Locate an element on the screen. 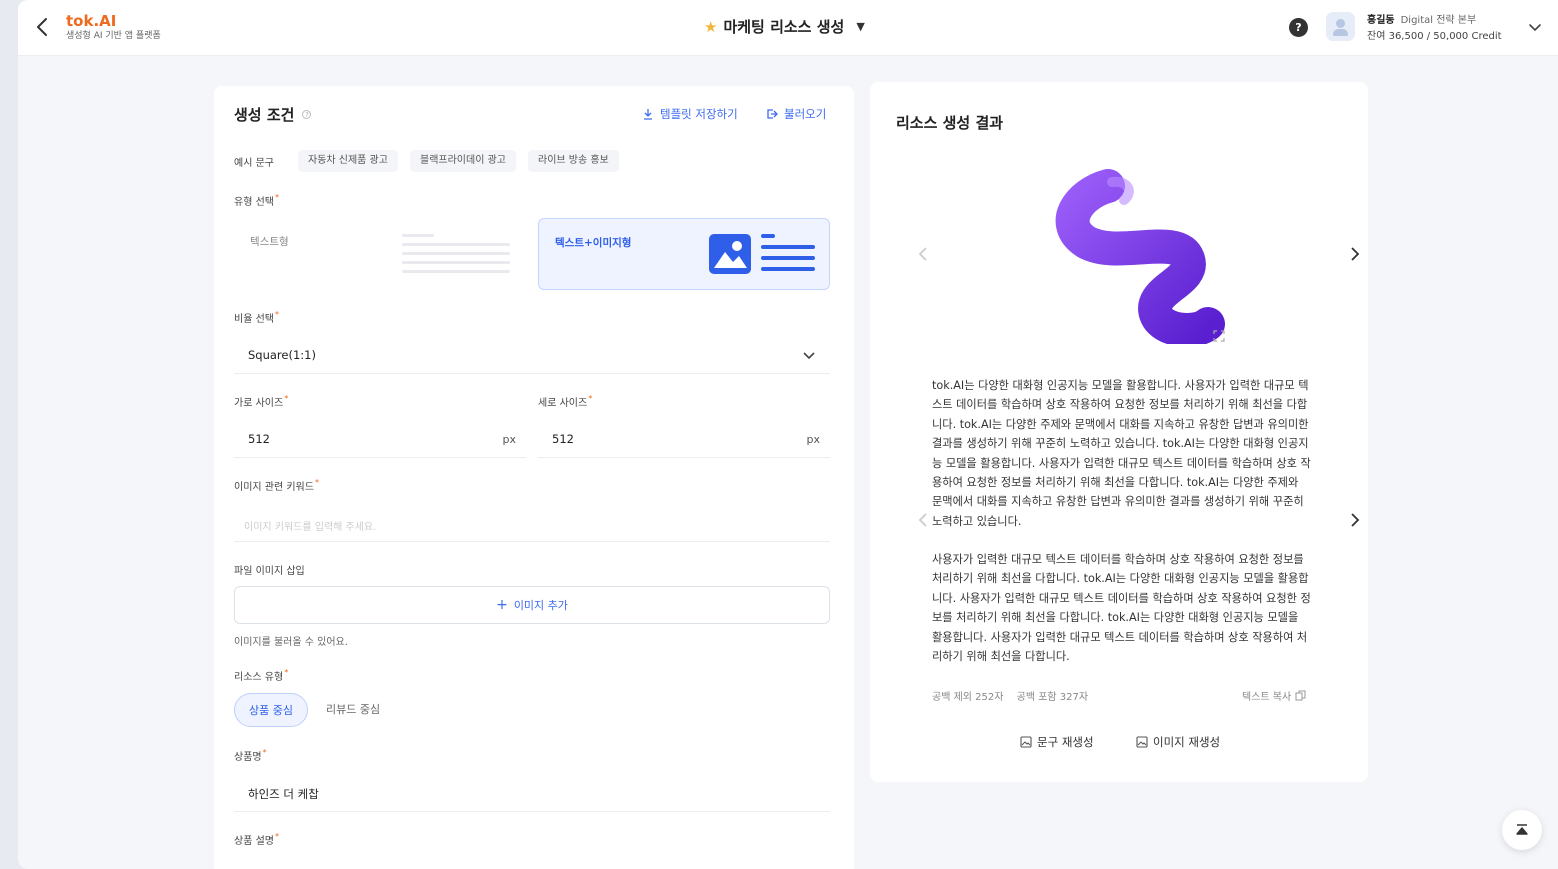 This screenshot has height=869, width=1558. keyword-placeholder: 이미지 키워드를 입력해 주세요. is located at coordinates (310, 527).